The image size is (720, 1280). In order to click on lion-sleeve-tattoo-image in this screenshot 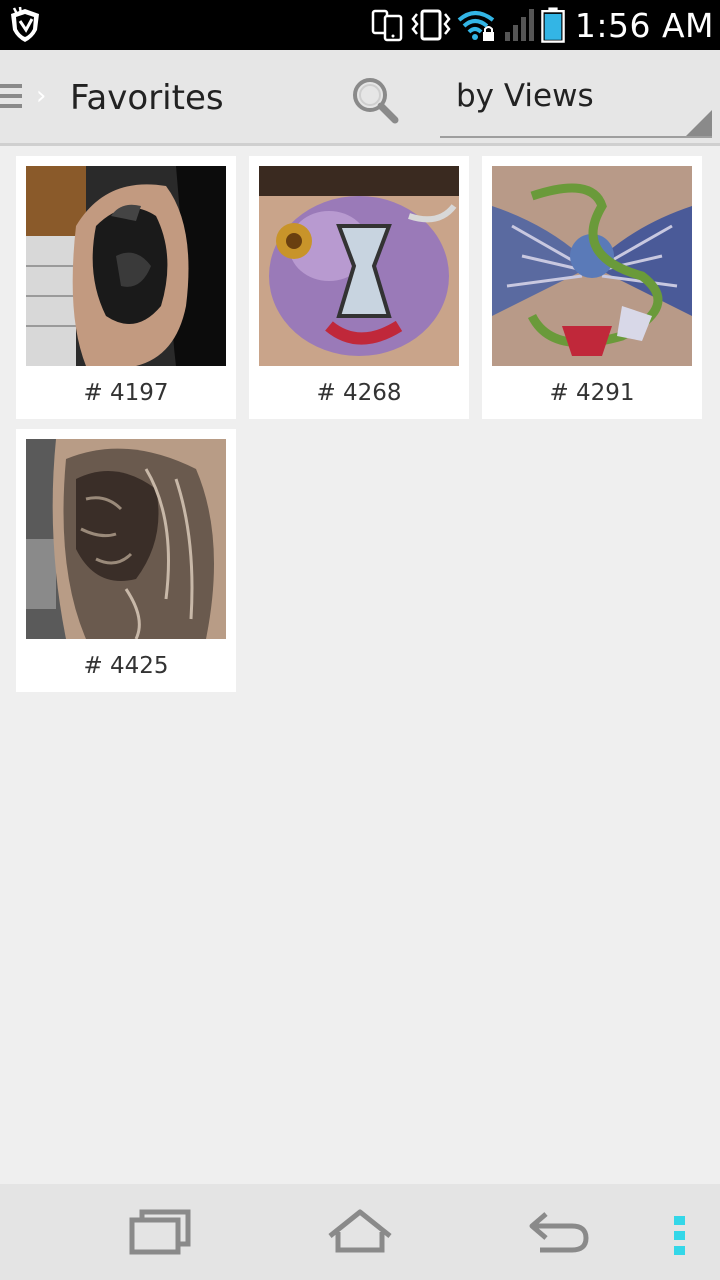, I will do `click(126, 539)`.